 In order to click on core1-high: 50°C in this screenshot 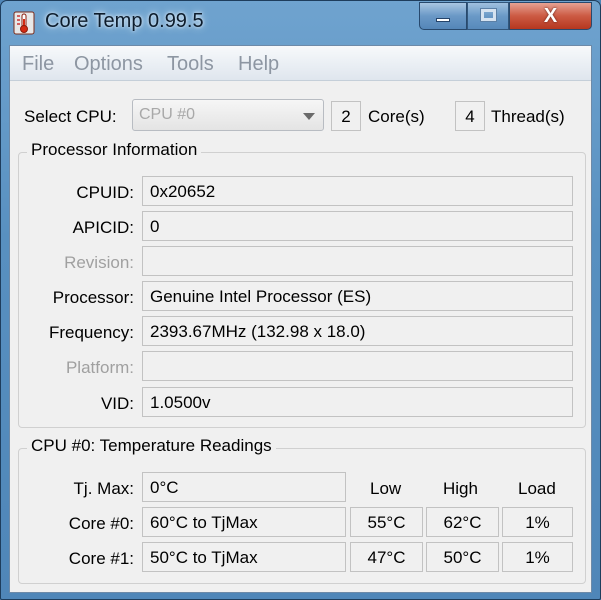, I will do `click(462, 557)`.